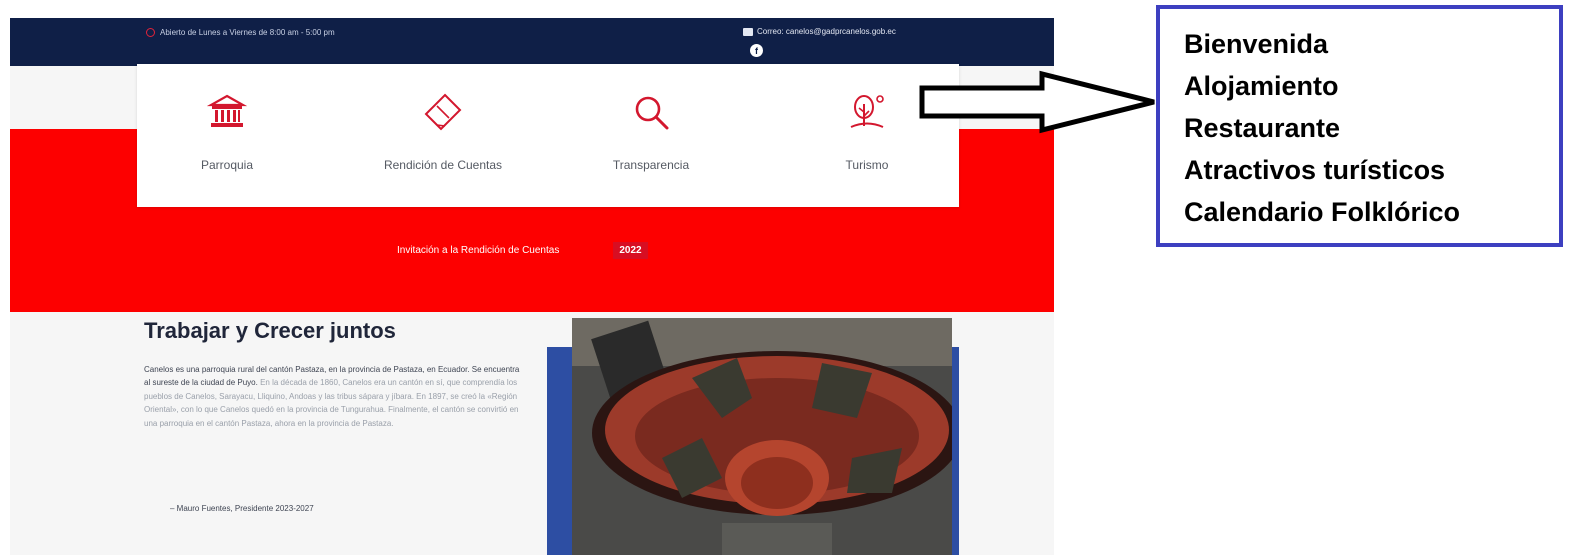 Image resolution: width=1575 pixels, height=555 pixels. I want to click on bowl-illustration, so click(762, 436).